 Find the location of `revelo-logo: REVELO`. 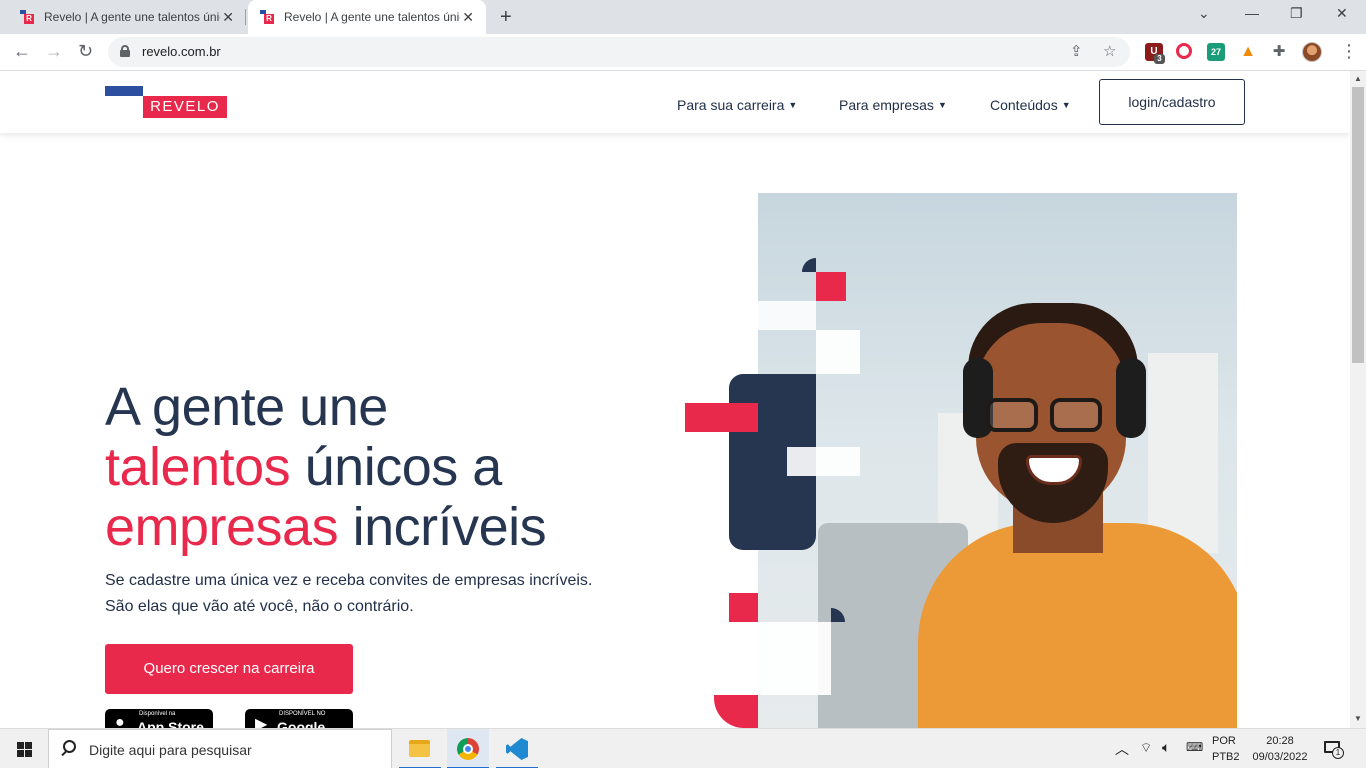

revelo-logo: REVELO is located at coordinates (166, 102).